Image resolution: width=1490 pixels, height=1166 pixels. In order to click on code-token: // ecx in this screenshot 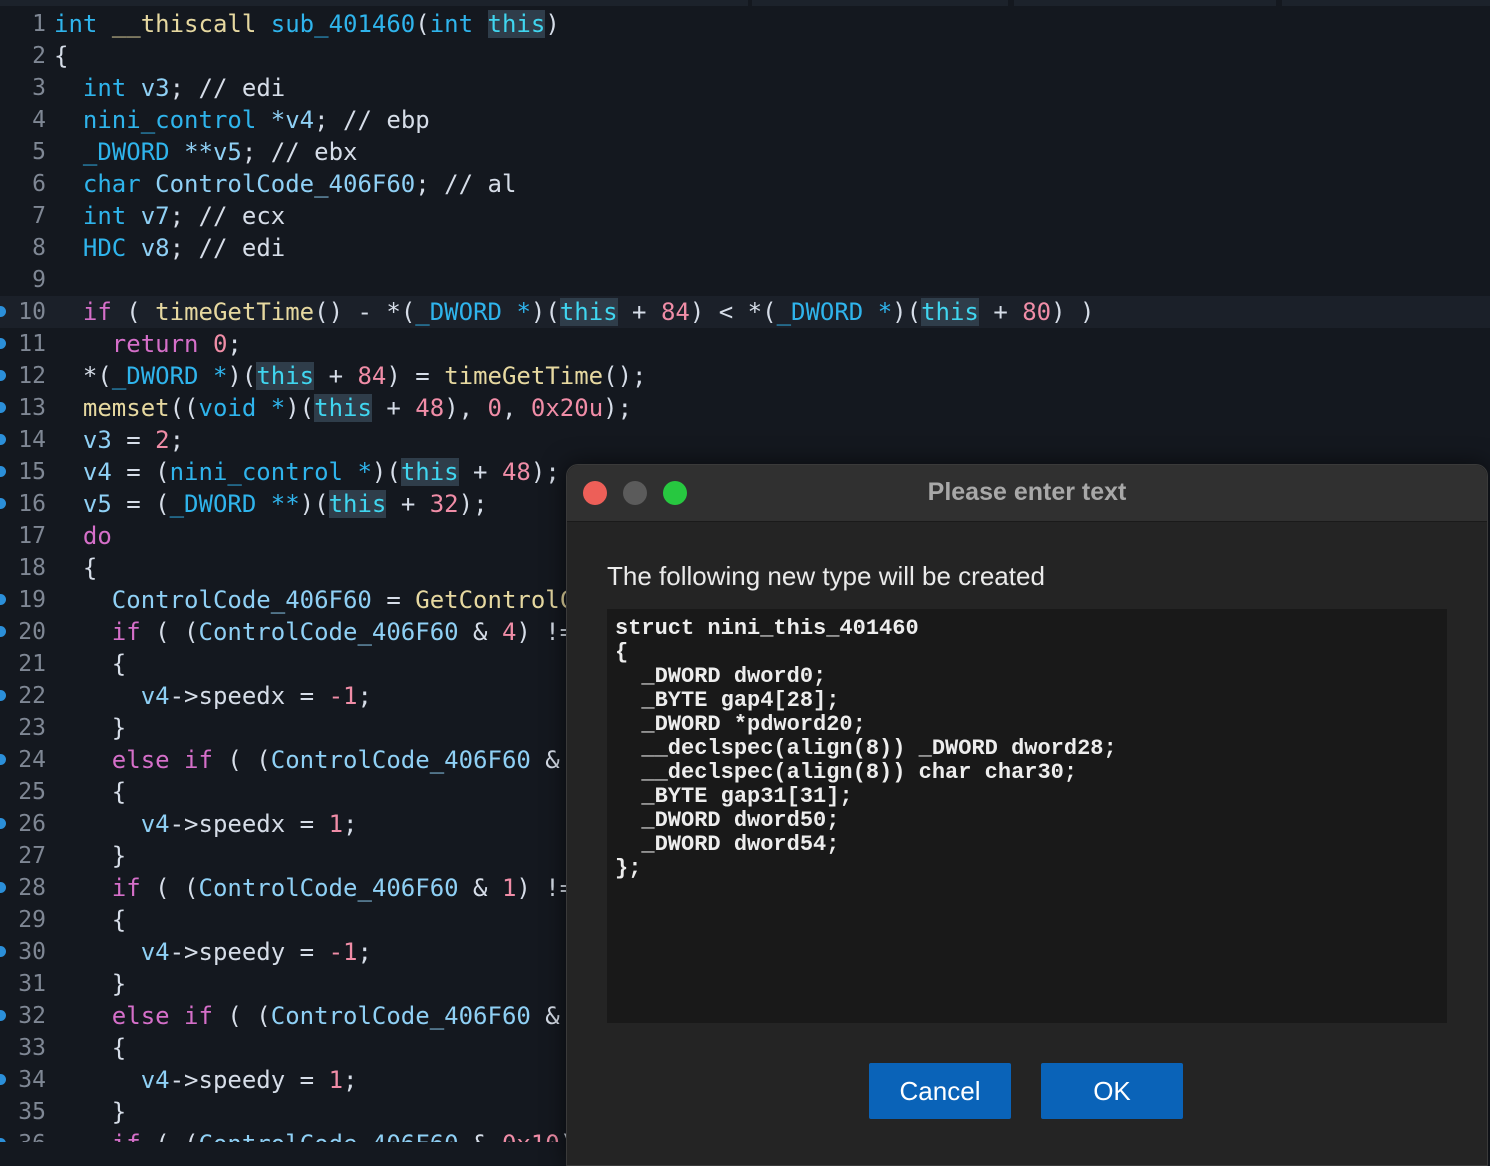, I will do `click(242, 216)`.